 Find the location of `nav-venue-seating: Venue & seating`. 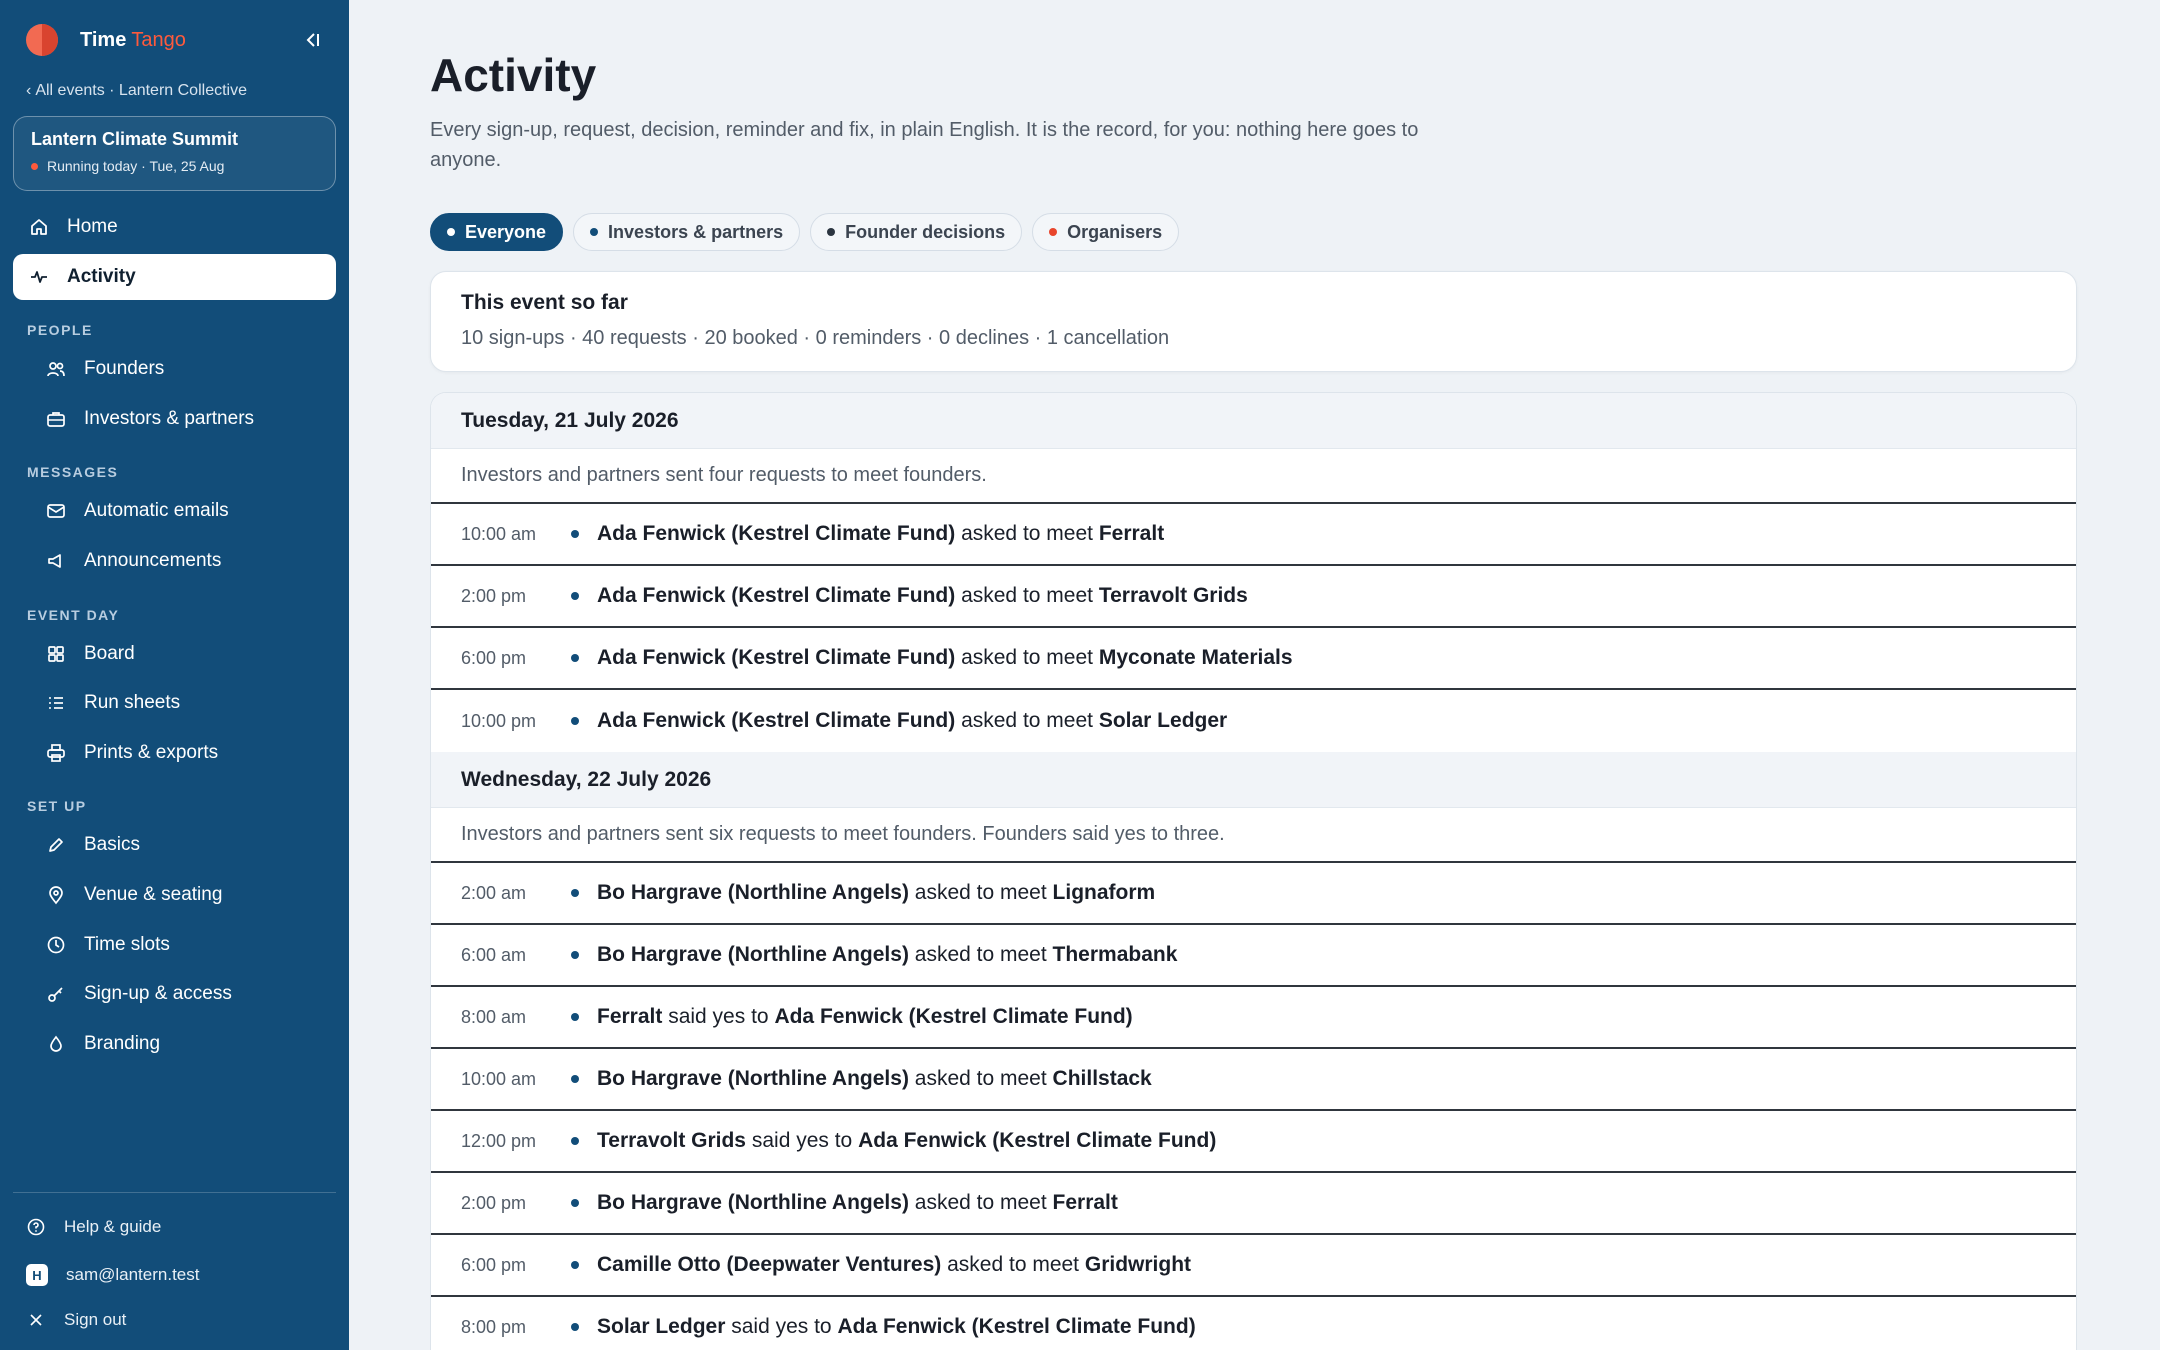

nav-venue-seating: Venue & seating is located at coordinates (191, 895).